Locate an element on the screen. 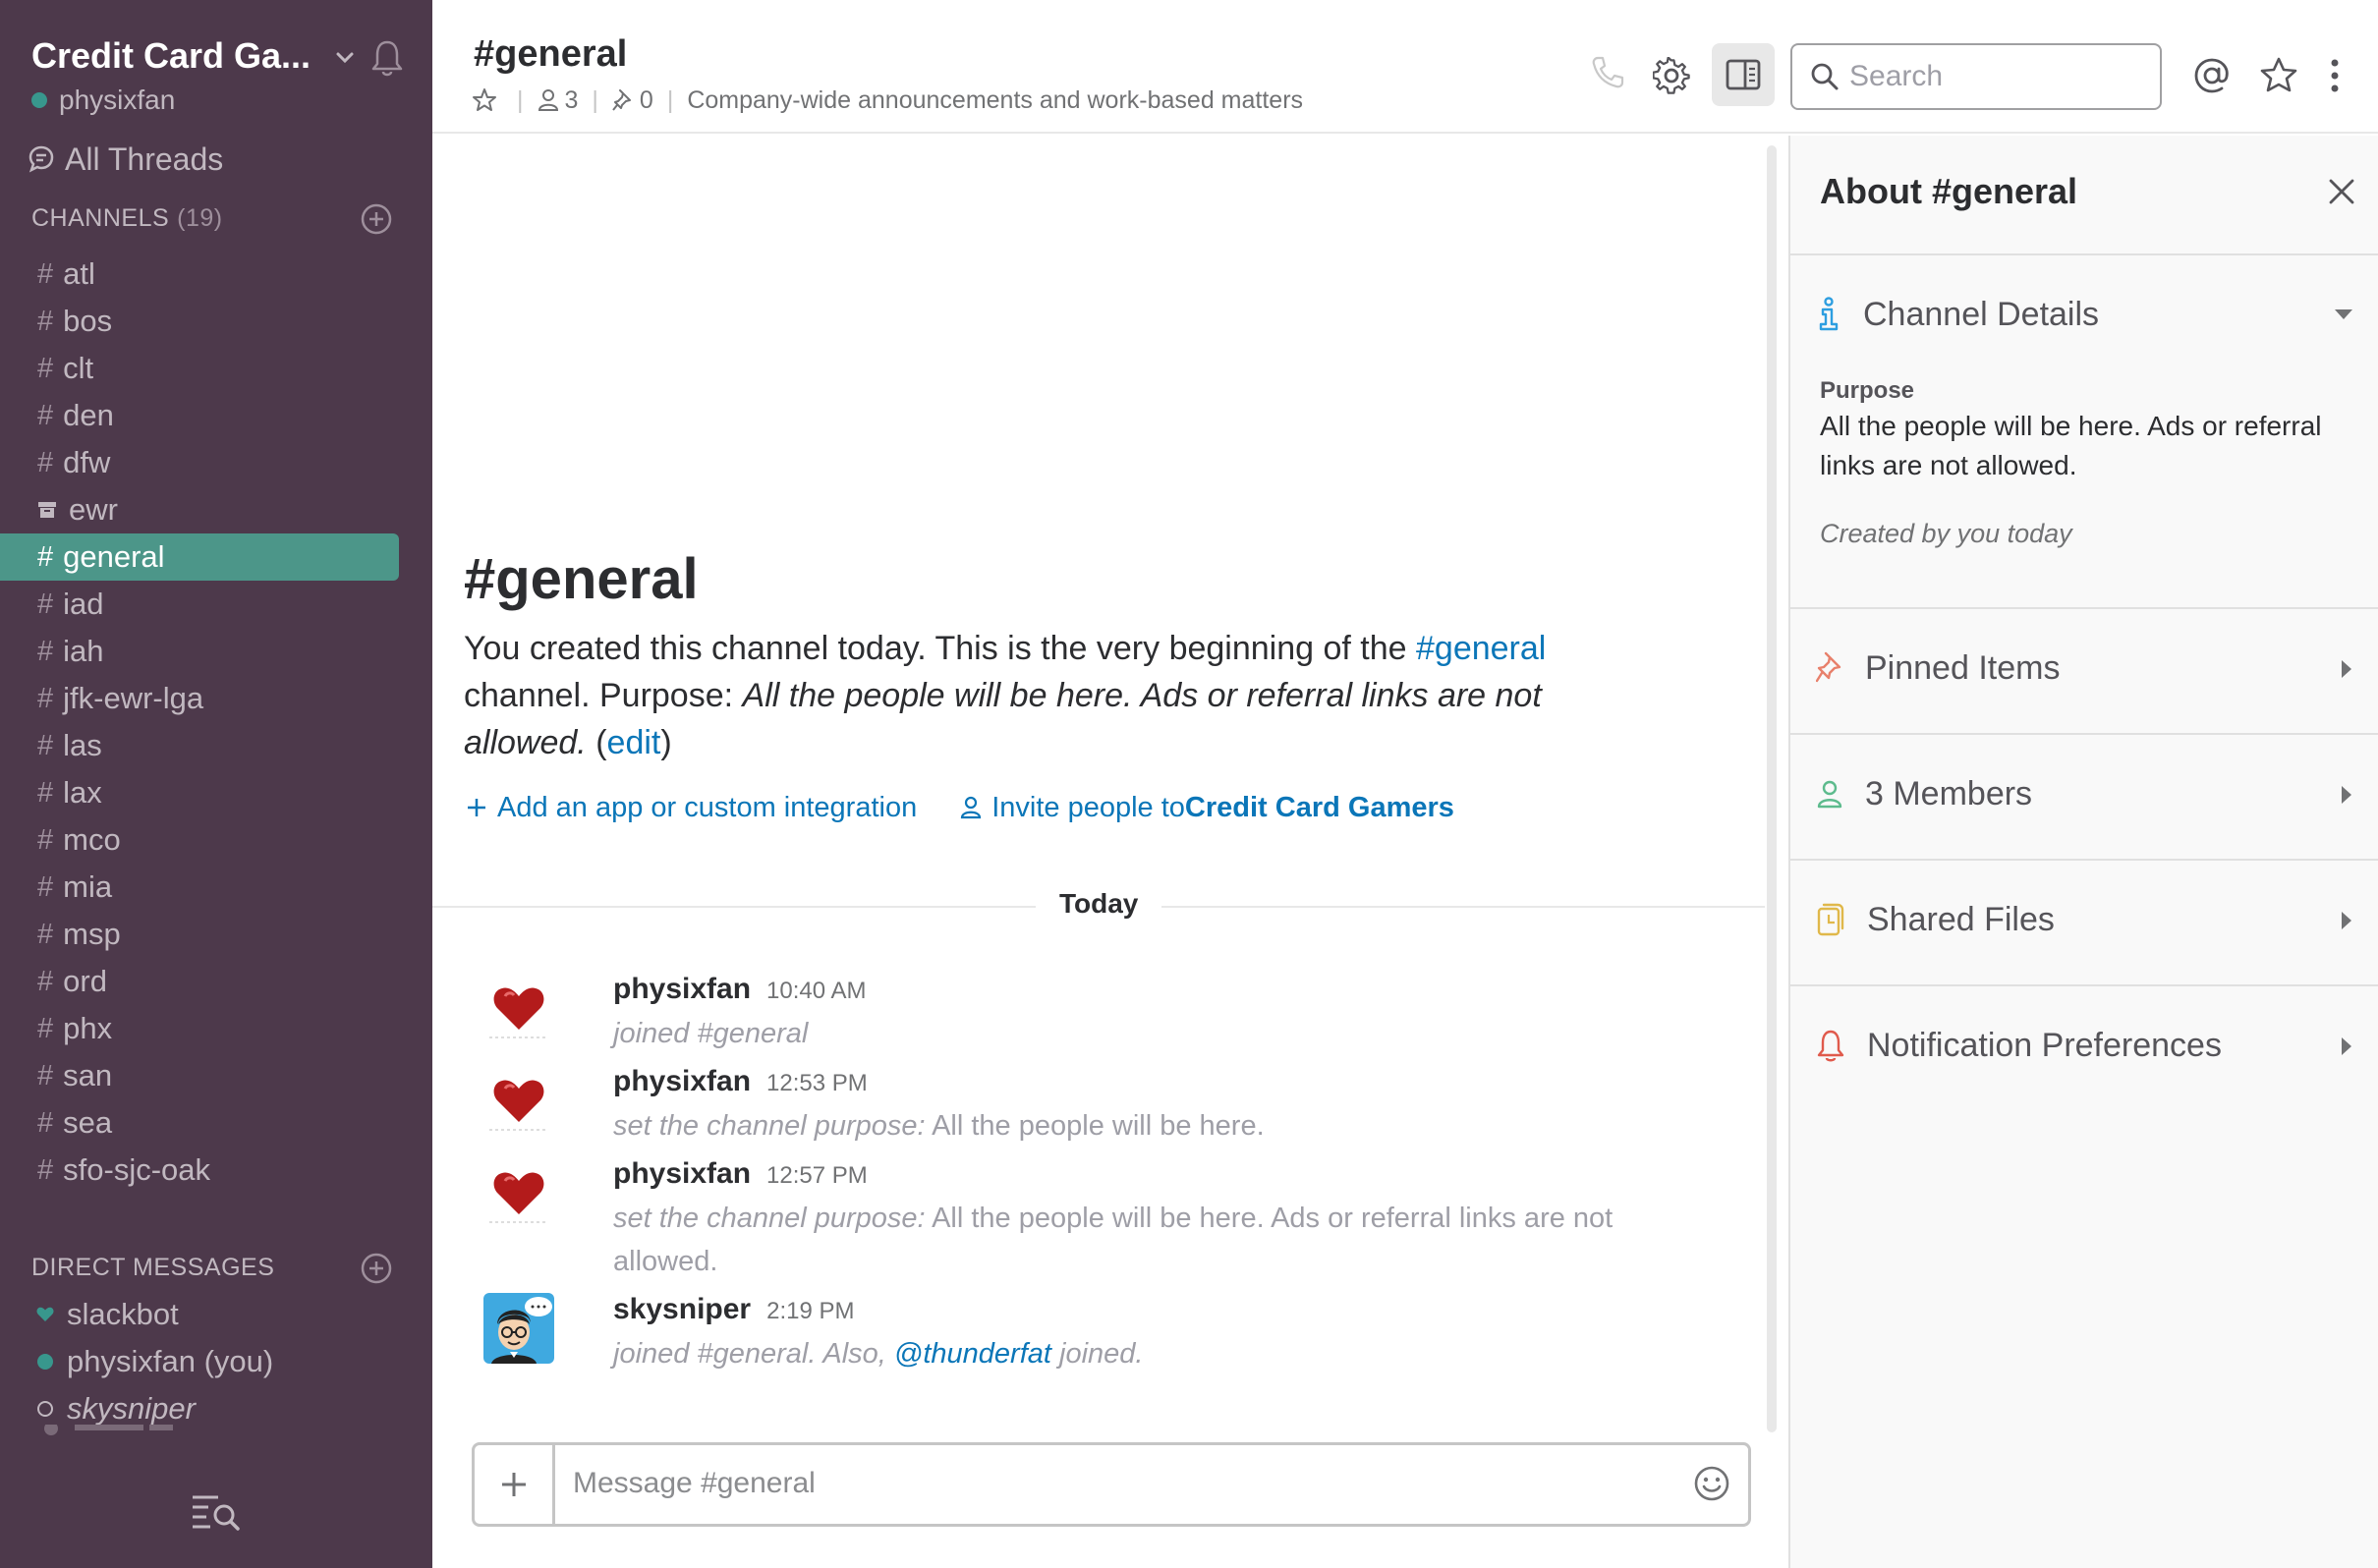 This screenshot has width=2378, height=1568. channel-item-iah: # iah is located at coordinates (216, 651).